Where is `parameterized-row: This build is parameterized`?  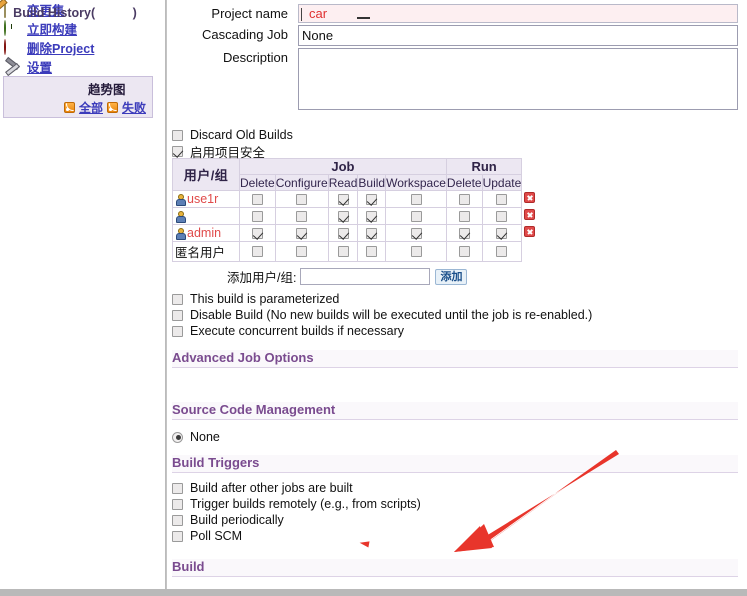 parameterized-row: This build is parameterized is located at coordinates (459, 299).